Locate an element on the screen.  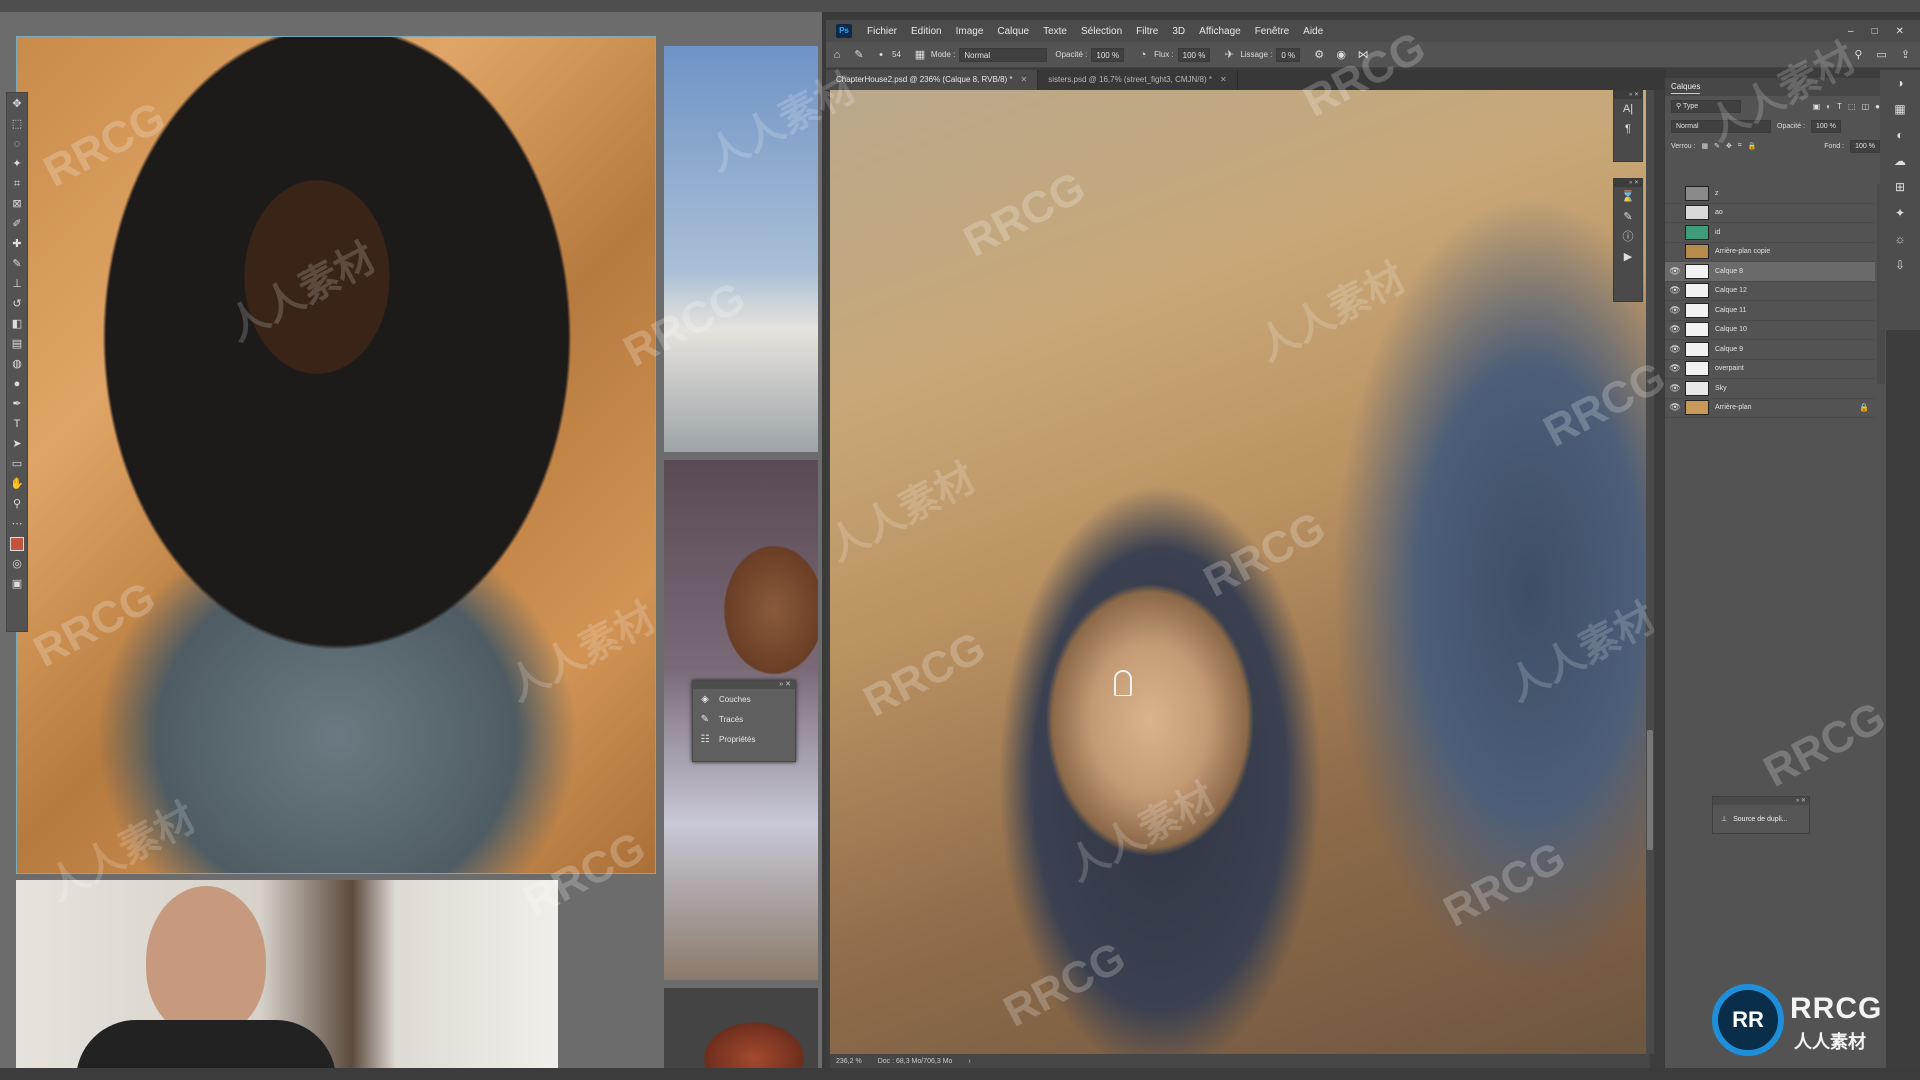
filter-smart-icon: ◫ is located at coordinates (1866, 106).